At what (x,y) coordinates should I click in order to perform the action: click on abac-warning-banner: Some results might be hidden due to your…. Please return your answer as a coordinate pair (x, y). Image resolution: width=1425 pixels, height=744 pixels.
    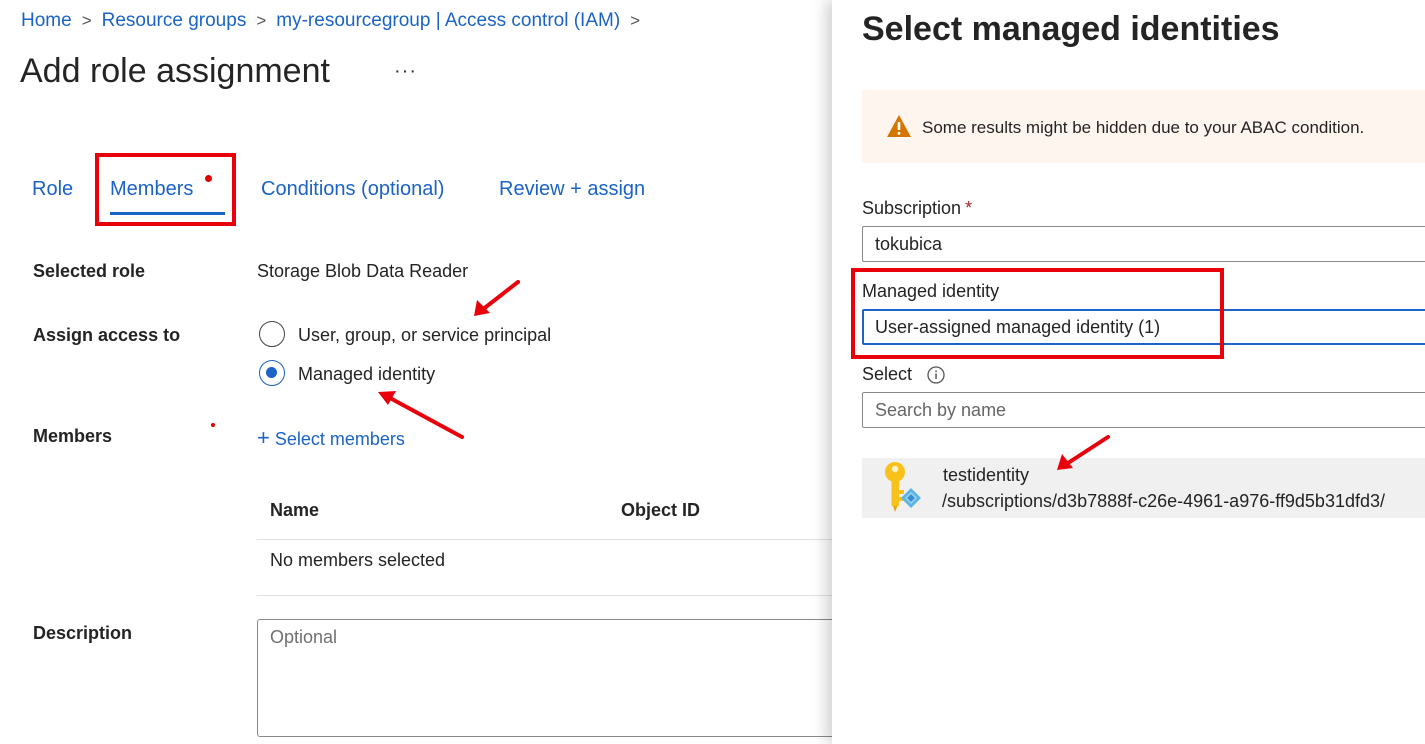
    Looking at the image, I should click on (1143, 126).